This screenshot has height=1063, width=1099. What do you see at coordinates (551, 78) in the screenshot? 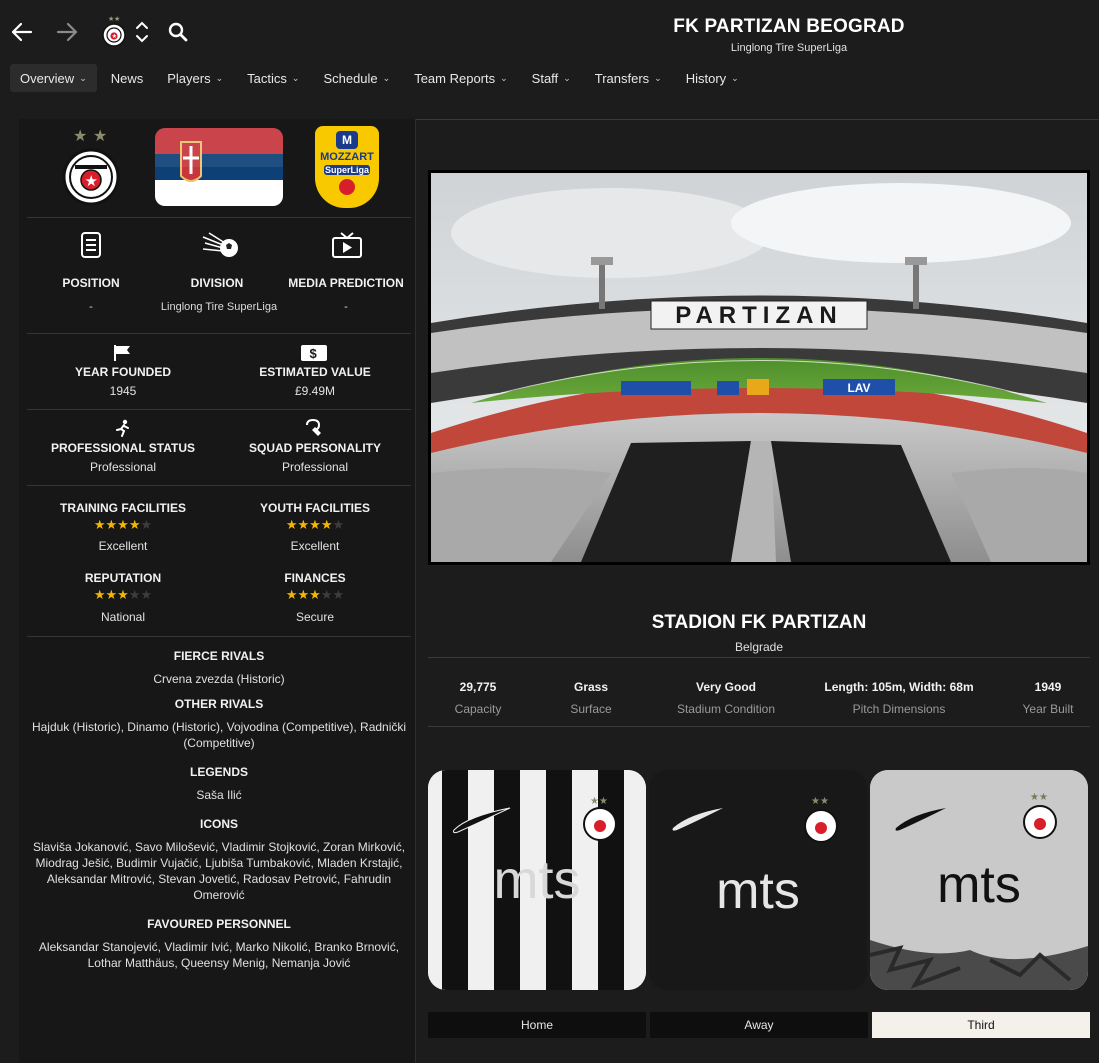
I see `tab-staff: Staff ⌄` at bounding box center [551, 78].